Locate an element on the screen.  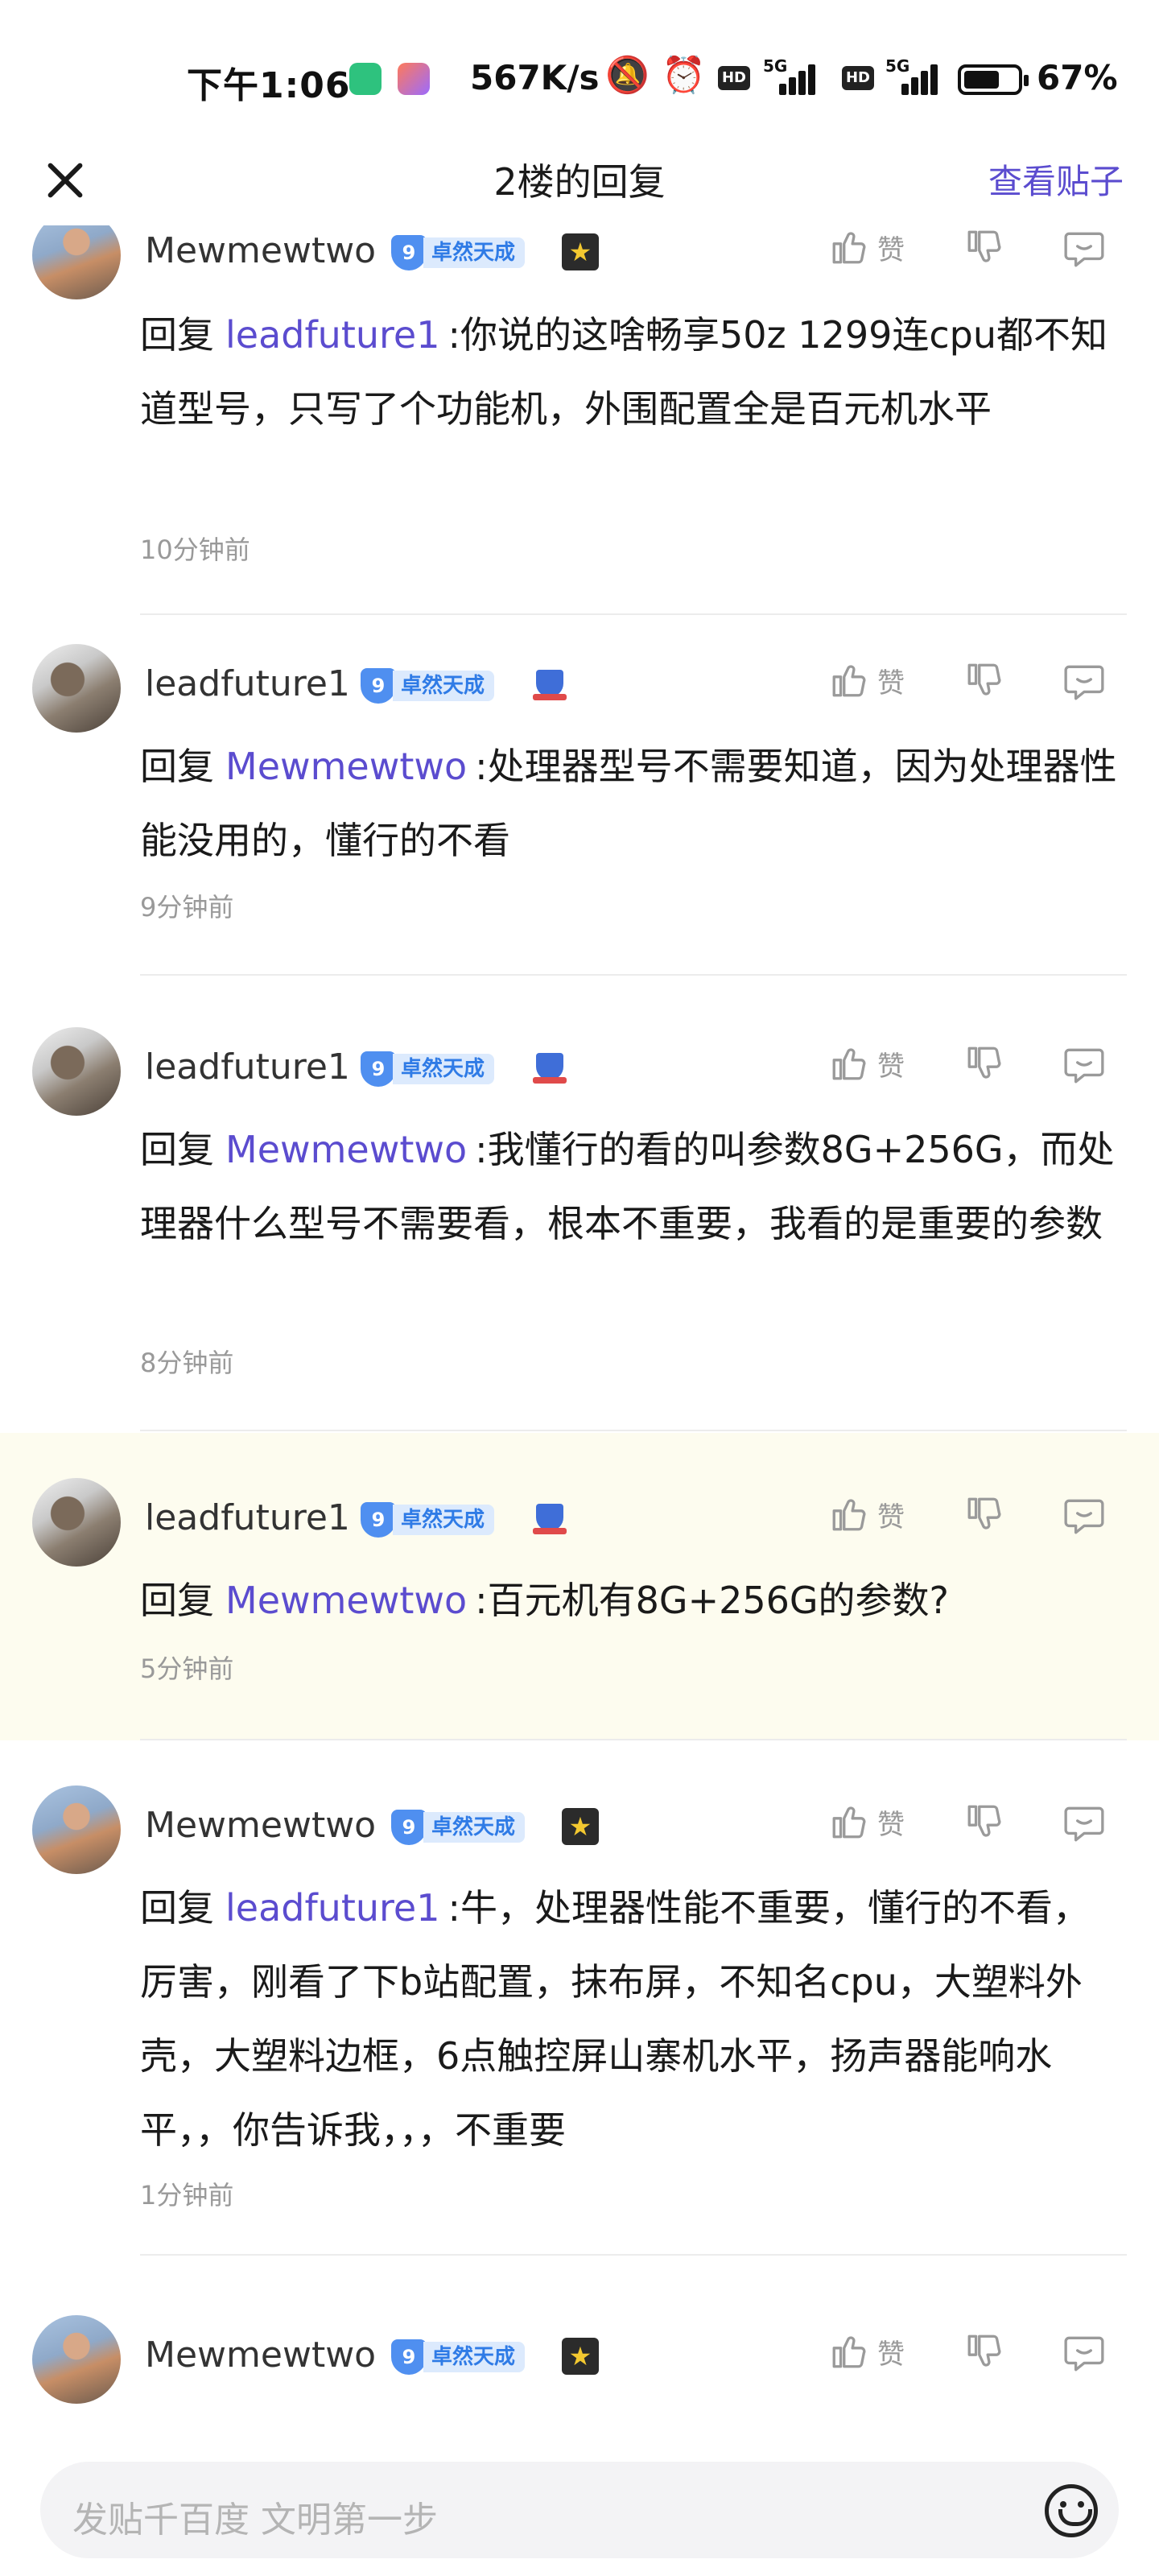
top-nav: 2楼的回复 查看贴子 is located at coordinates (579, 185).